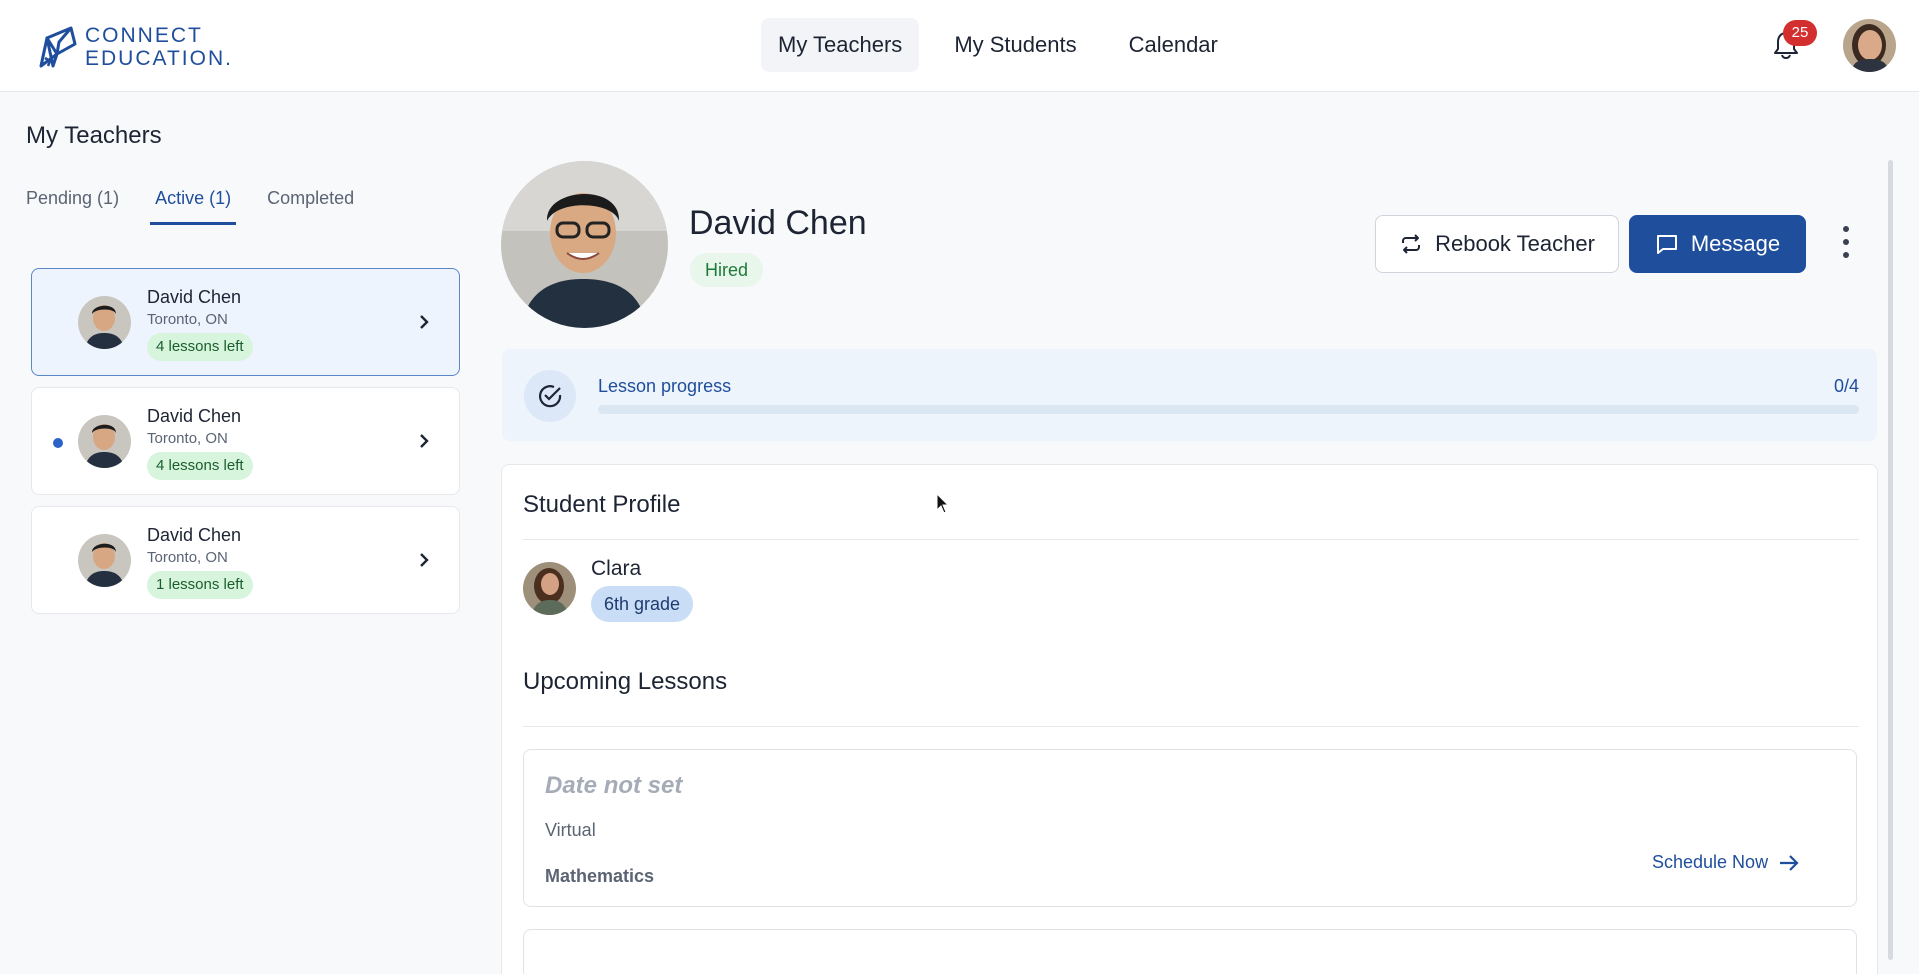  I want to click on more-options-icon, so click(1846, 244).